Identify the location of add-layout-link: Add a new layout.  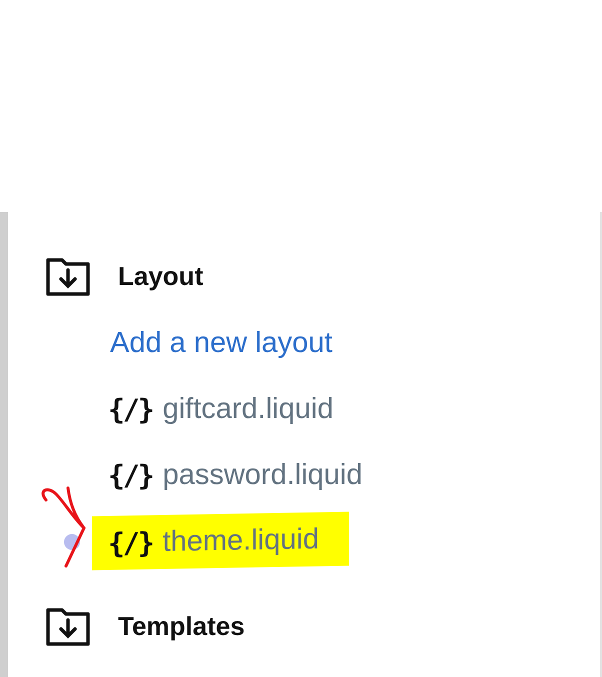
(221, 343).